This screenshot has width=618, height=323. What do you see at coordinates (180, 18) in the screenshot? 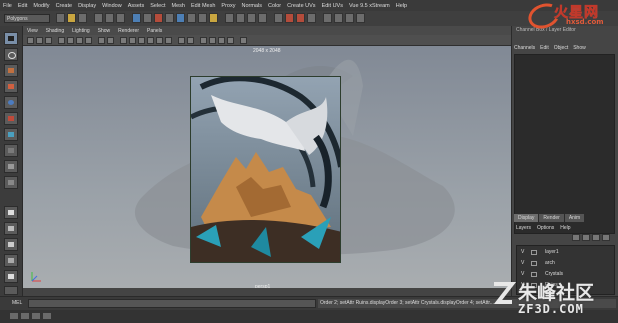
I see `mask-deform-icon` at bounding box center [180, 18].